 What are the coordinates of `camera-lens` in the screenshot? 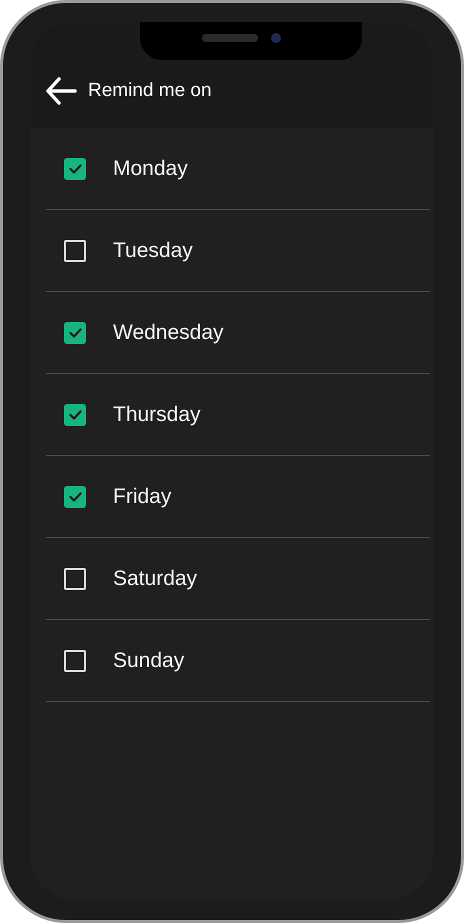 It's located at (276, 38).